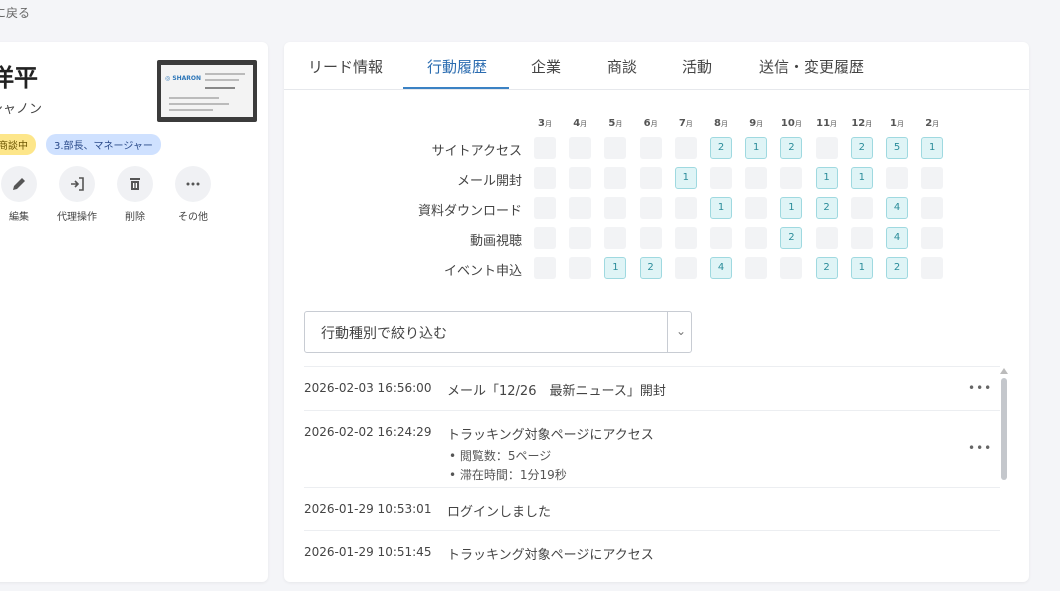 The height and width of the screenshot is (591, 1060). What do you see at coordinates (498, 332) in the screenshot?
I see `activity-type-filter: 行動種別で絞り込む ⌄` at bounding box center [498, 332].